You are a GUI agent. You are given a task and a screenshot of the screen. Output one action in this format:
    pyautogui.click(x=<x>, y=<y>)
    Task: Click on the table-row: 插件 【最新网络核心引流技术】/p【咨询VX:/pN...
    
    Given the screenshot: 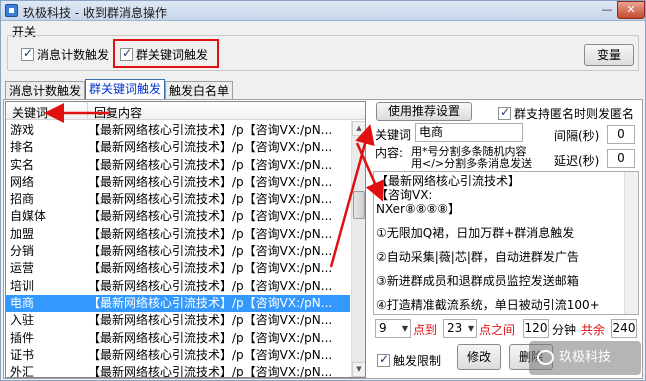 What is the action you would take?
    pyautogui.click(x=178, y=338)
    